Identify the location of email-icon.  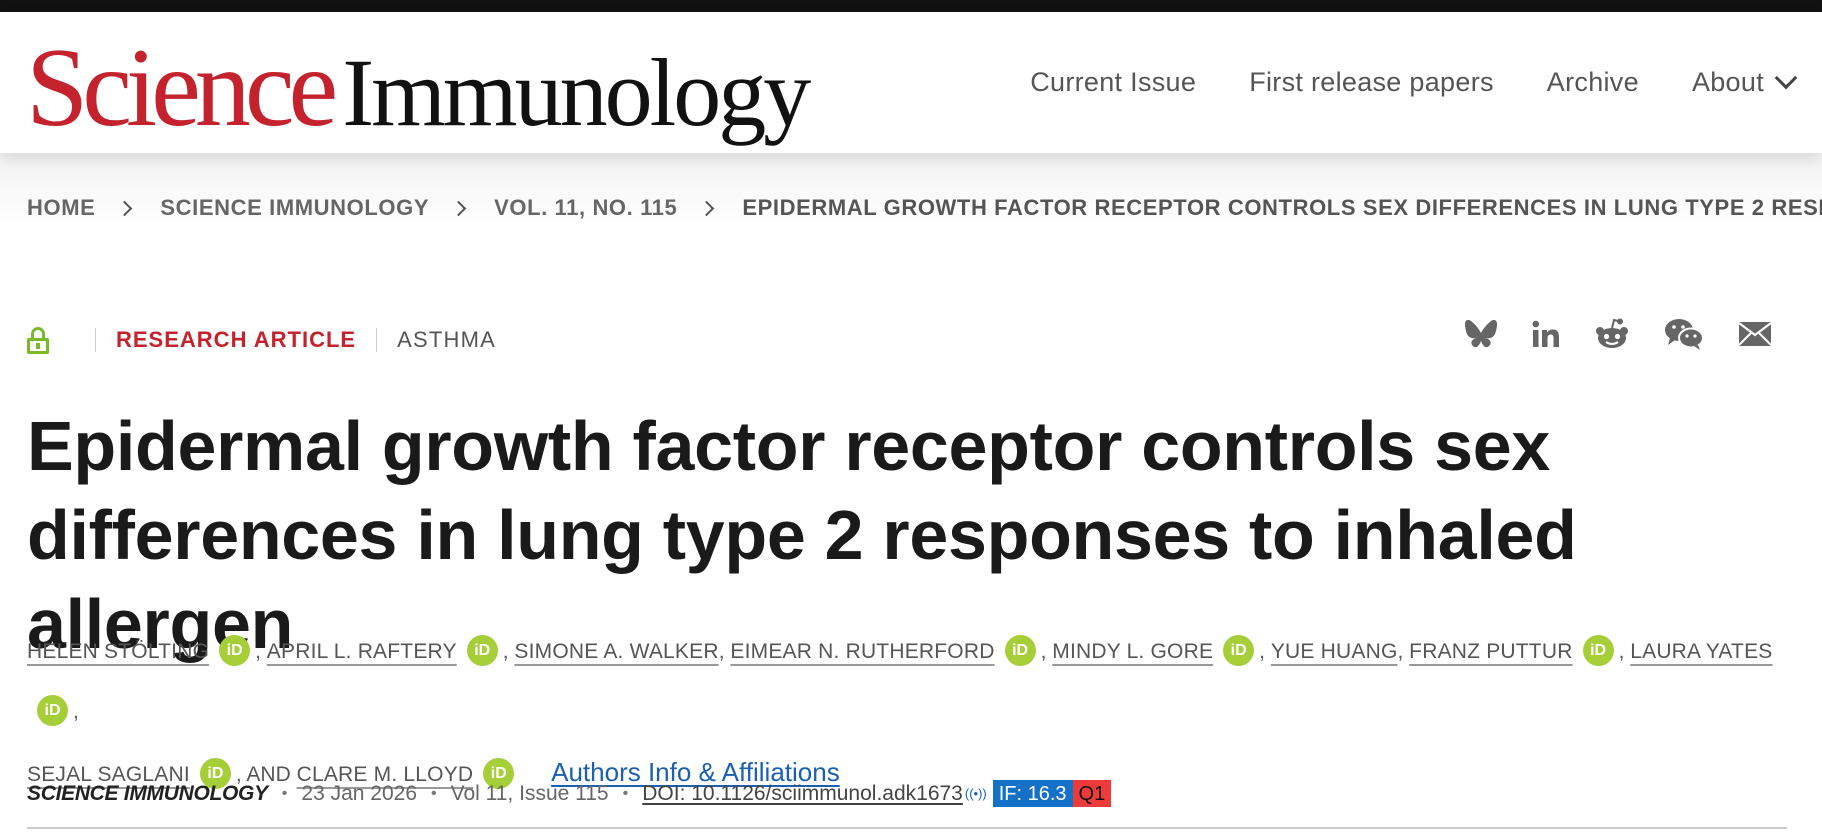
(1755, 334).